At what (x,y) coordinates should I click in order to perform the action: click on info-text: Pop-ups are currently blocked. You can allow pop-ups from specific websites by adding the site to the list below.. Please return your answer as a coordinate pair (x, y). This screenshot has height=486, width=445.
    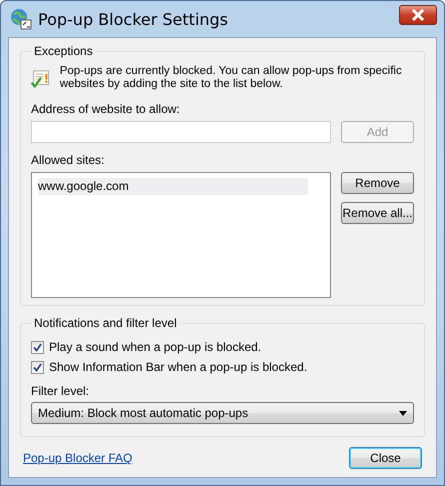
    Looking at the image, I should click on (231, 78).